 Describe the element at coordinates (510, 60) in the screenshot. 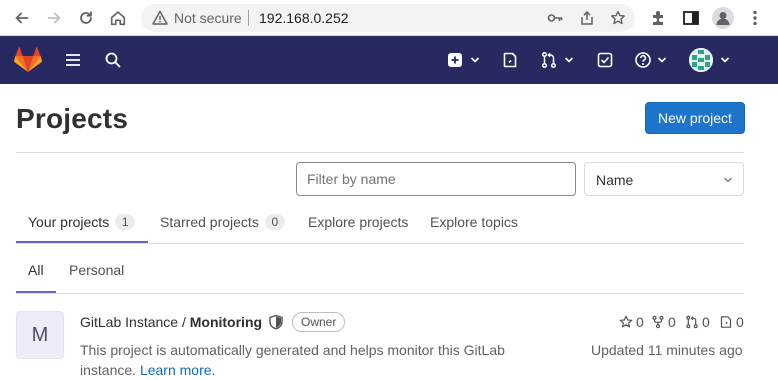

I see `issues-icon` at that location.